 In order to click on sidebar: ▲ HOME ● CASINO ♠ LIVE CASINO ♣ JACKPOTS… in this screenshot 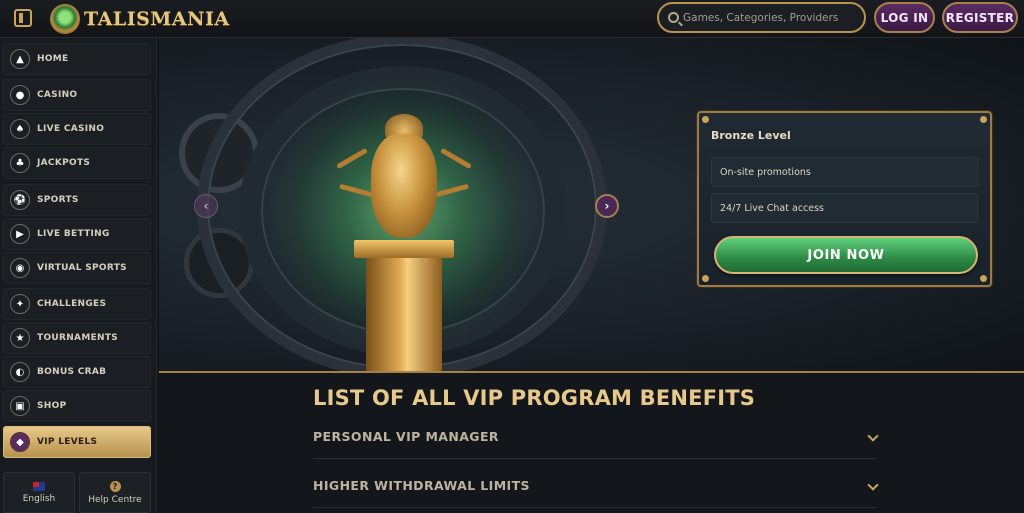, I will do `click(78, 275)`.